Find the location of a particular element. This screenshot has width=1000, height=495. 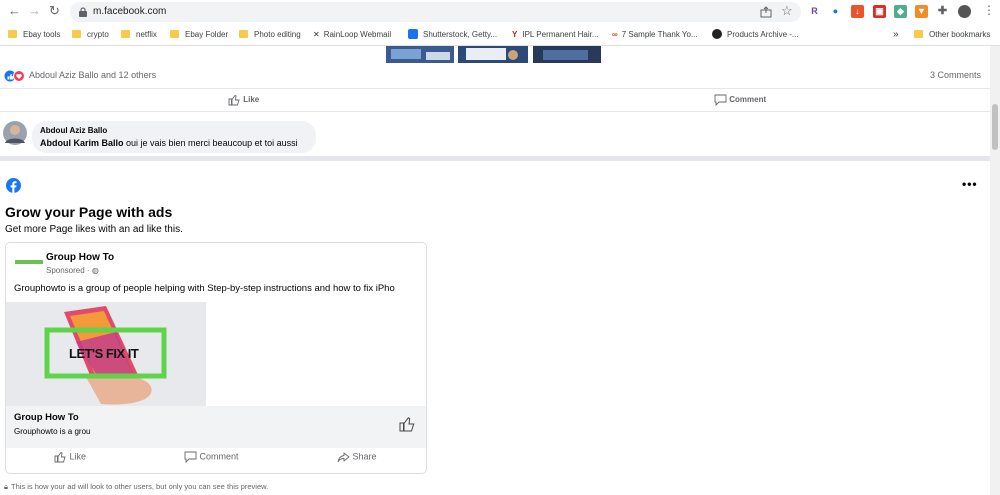

divider is located at coordinates (495, 111).